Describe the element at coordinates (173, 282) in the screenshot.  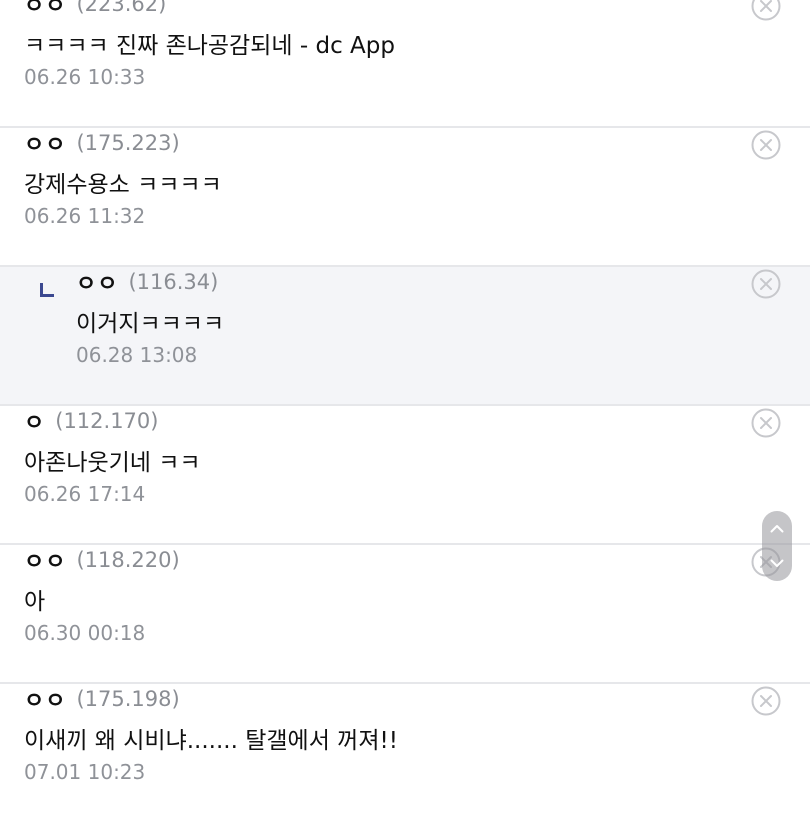
I see `comment-ip: (116.34)` at that location.